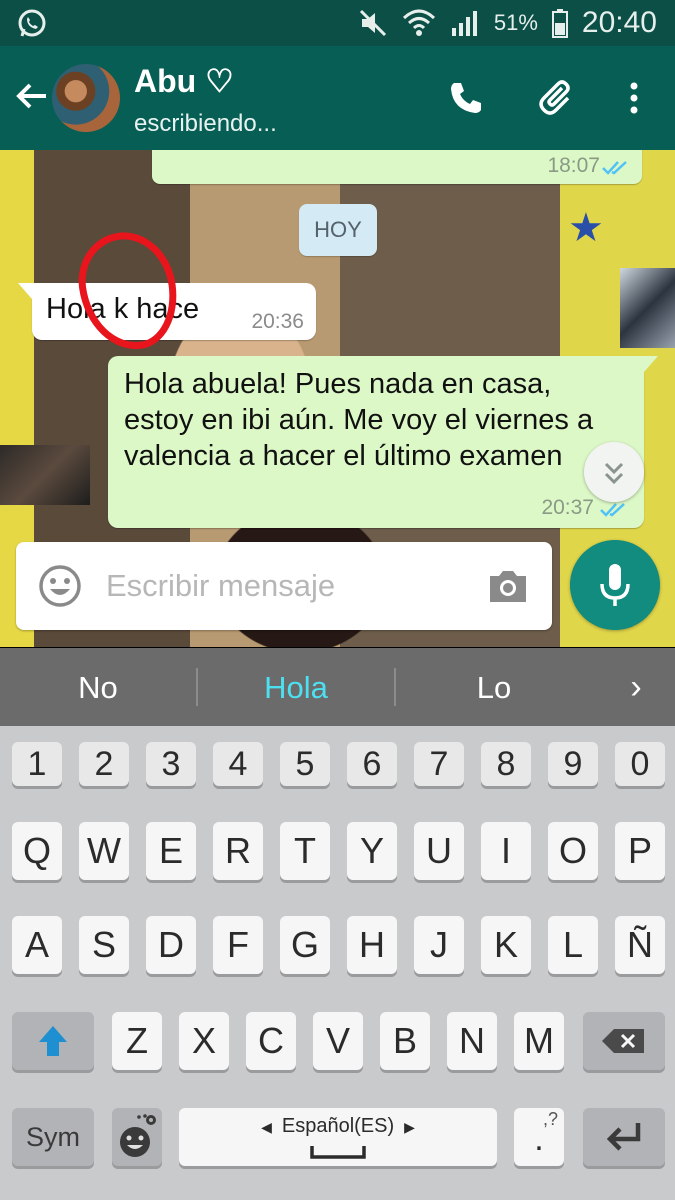 The image size is (675, 1200). I want to click on space-key: ◀ Español(ES) ▶, so click(338, 1137).